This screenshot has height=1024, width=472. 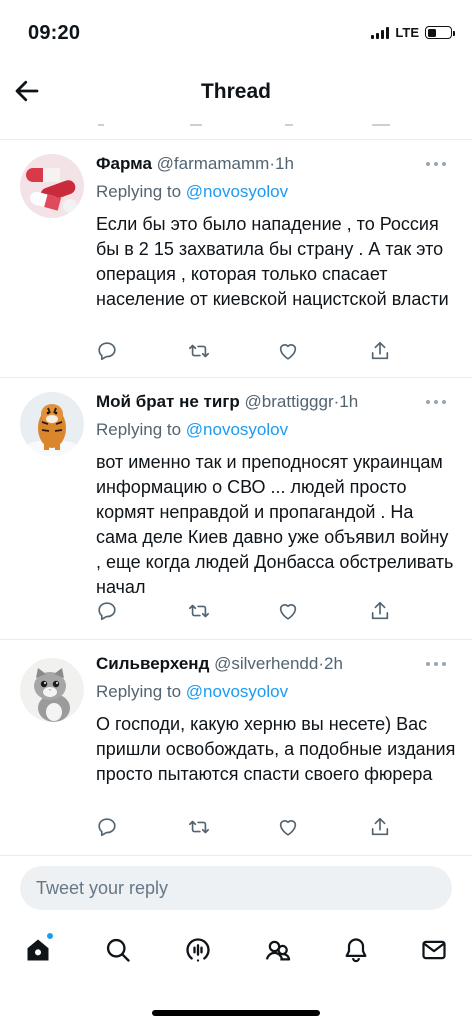 What do you see at coordinates (266, 663) in the screenshot?
I see `author-handle: @silverhendd` at bounding box center [266, 663].